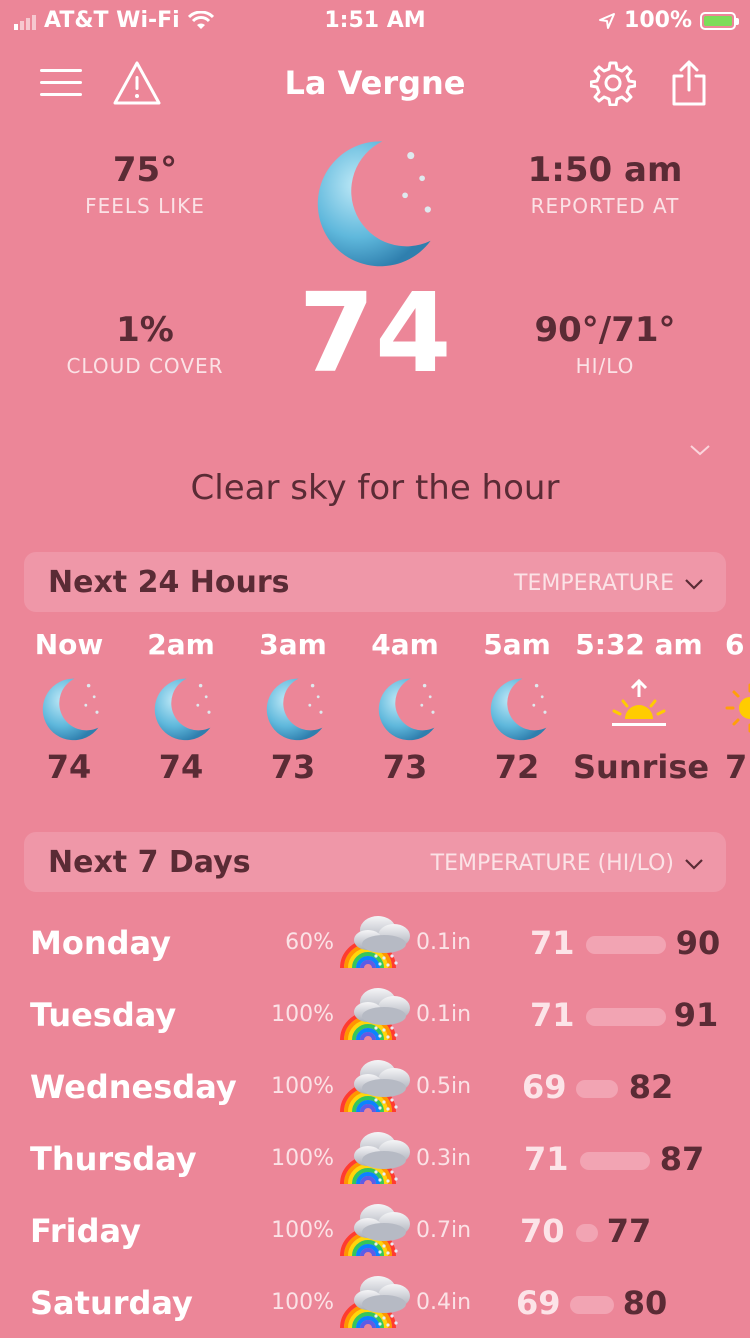  Describe the element at coordinates (169, 582) in the screenshot. I see `hourly-section-title: Next 24 Hours` at that location.